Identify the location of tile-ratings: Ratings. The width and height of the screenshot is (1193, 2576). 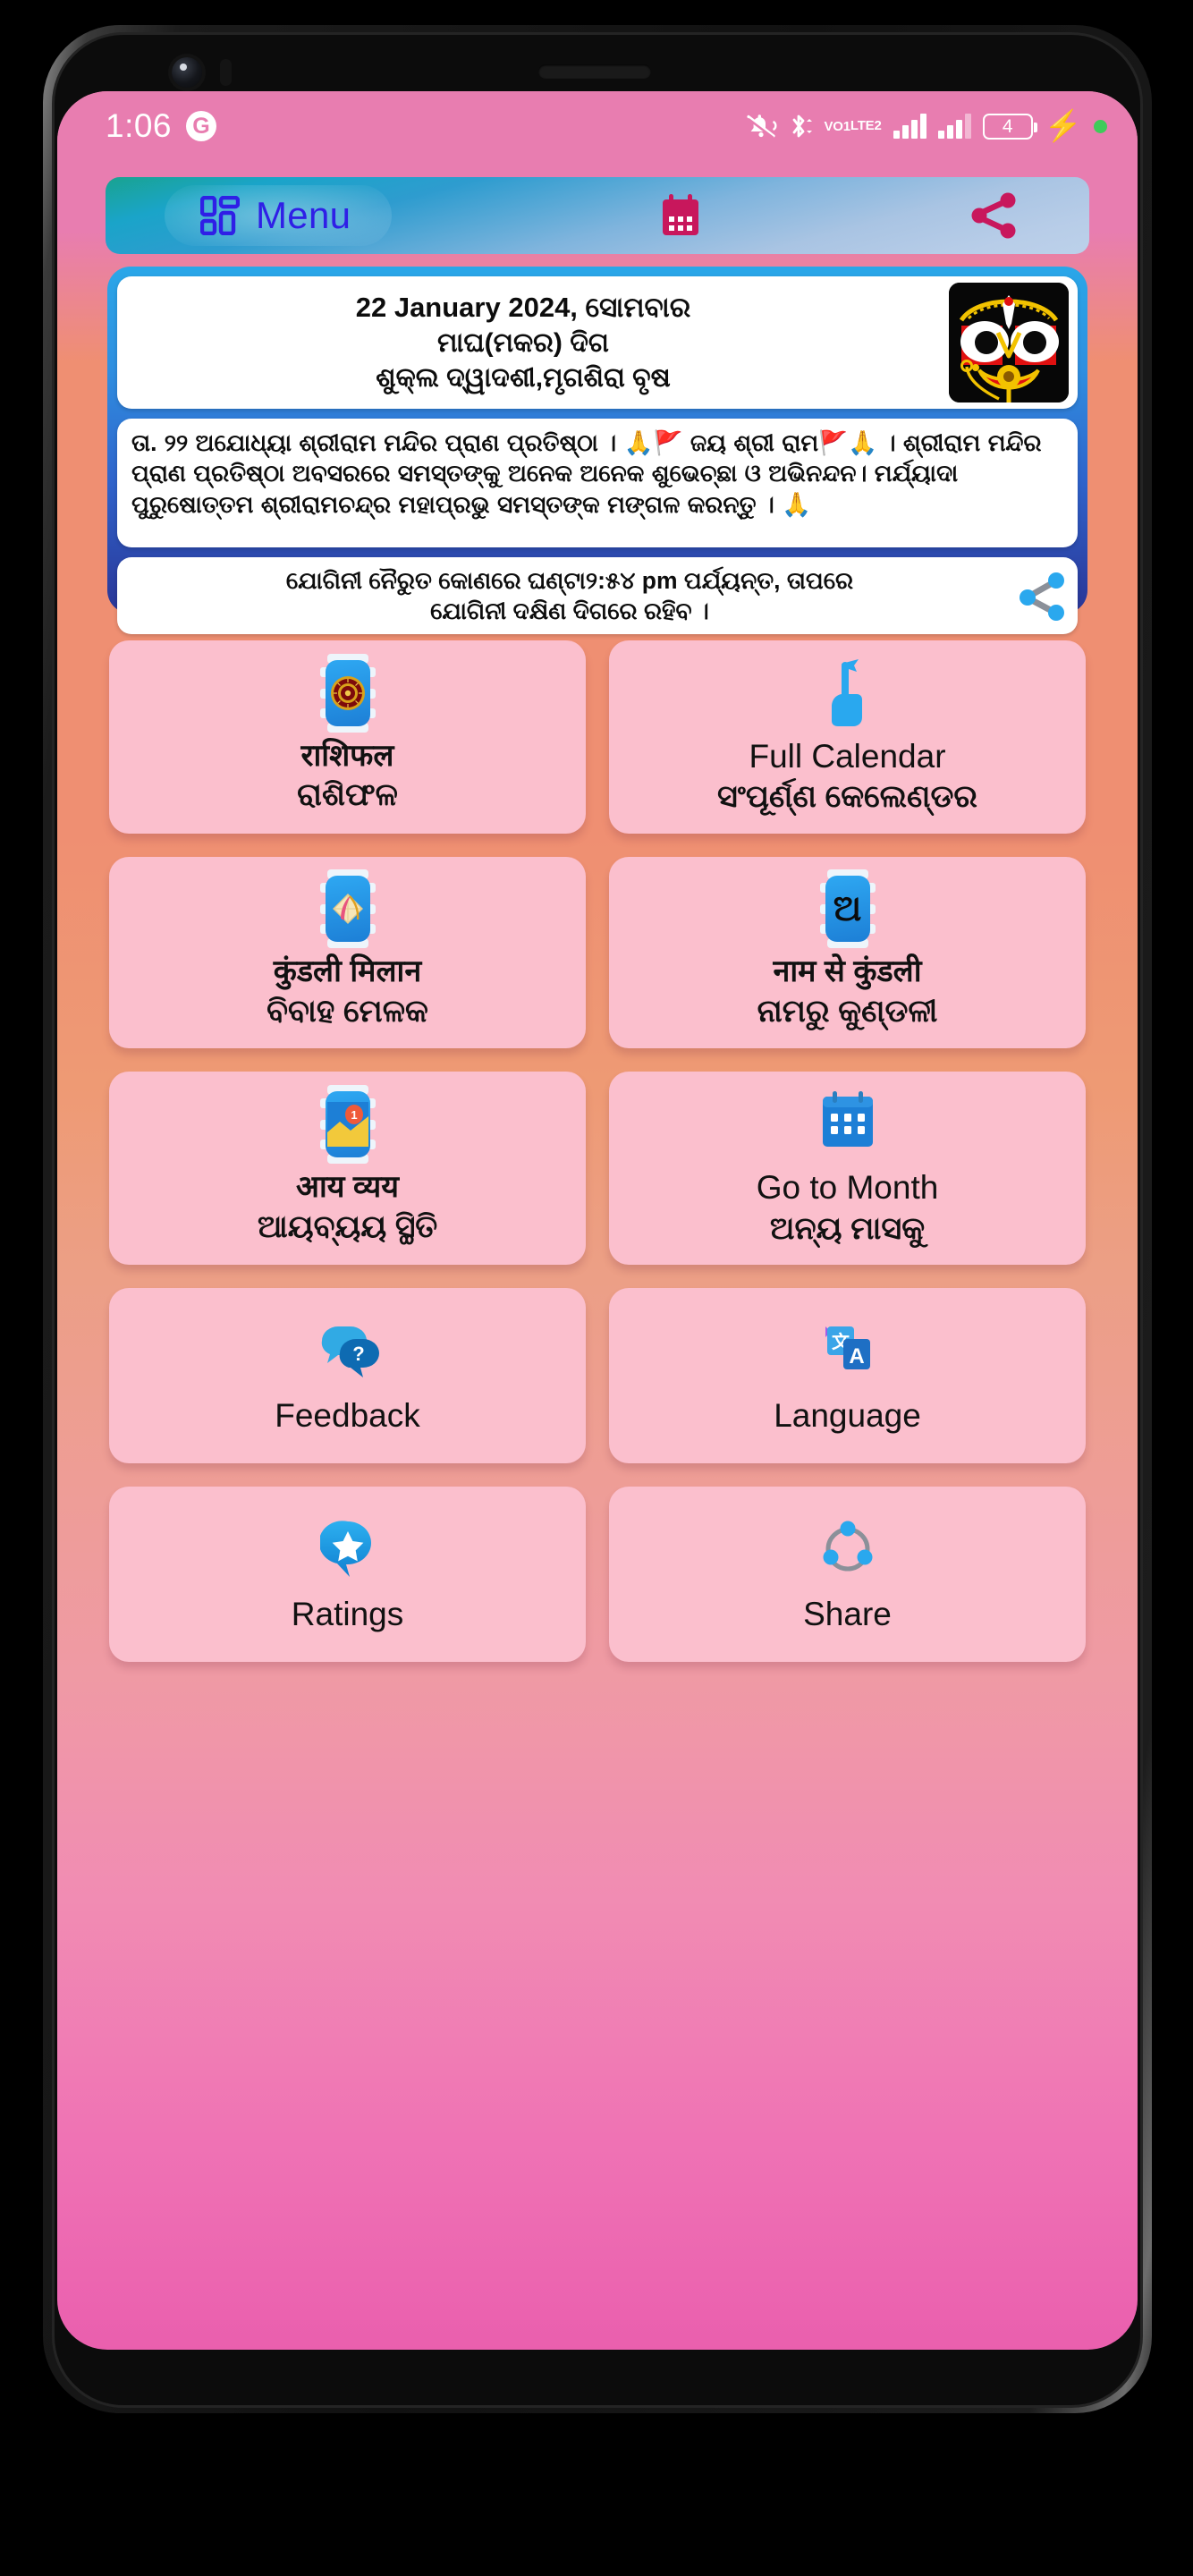
(347, 1575).